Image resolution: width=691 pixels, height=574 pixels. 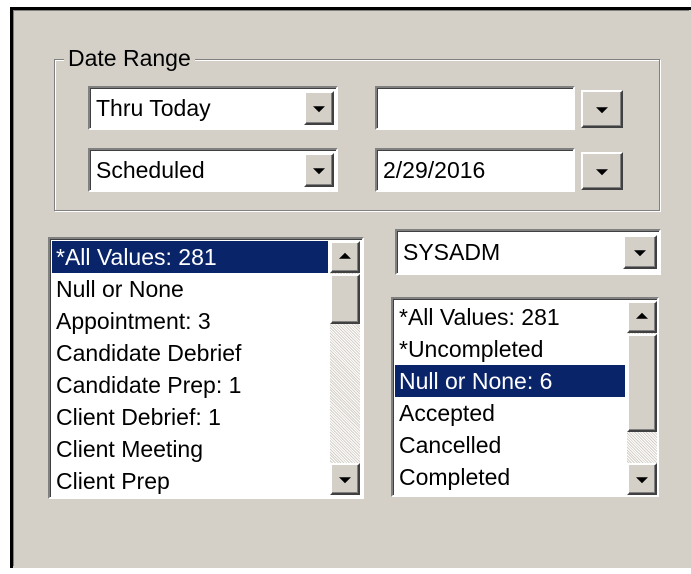 I want to click on date-range-dropdown-button, so click(x=319, y=108).